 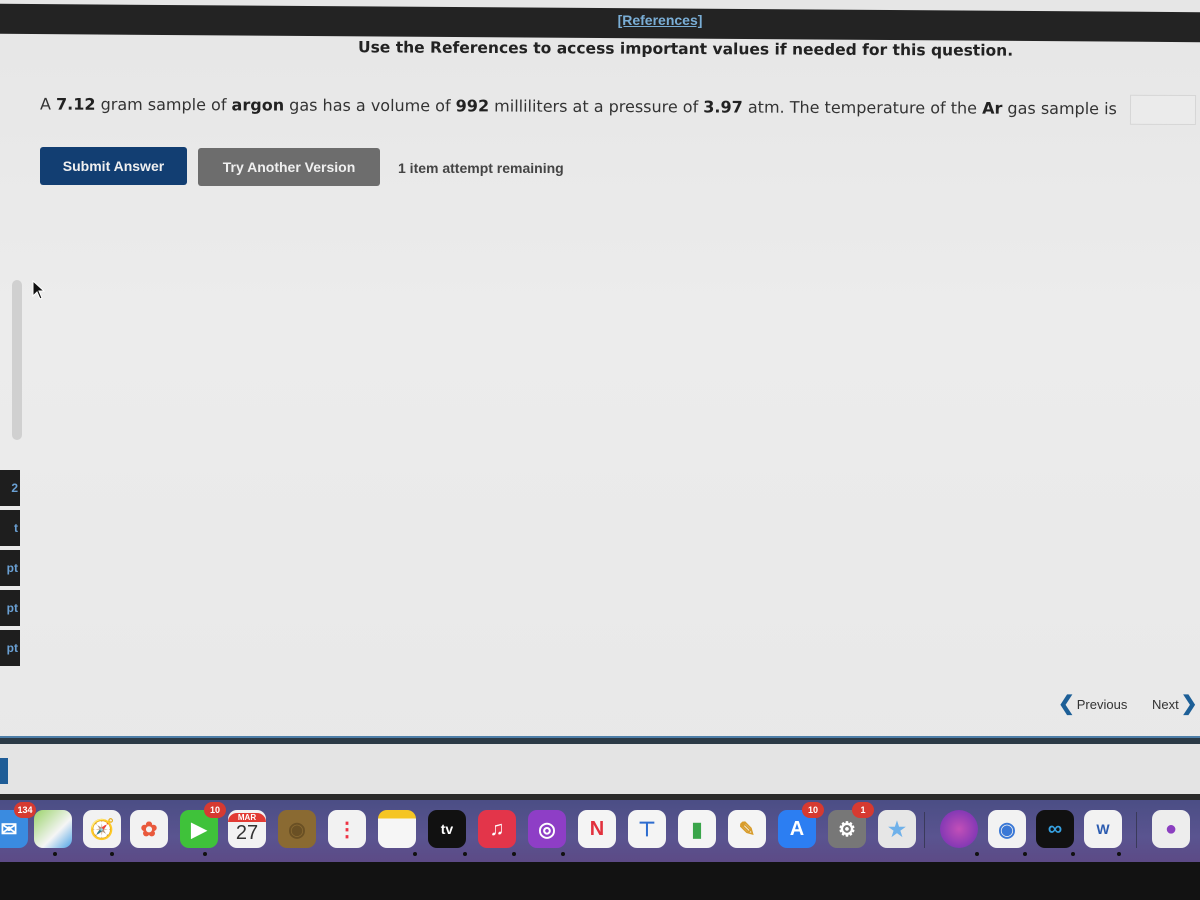 I want to click on dock-app-contacts-icon: ◉, so click(x=297, y=829).